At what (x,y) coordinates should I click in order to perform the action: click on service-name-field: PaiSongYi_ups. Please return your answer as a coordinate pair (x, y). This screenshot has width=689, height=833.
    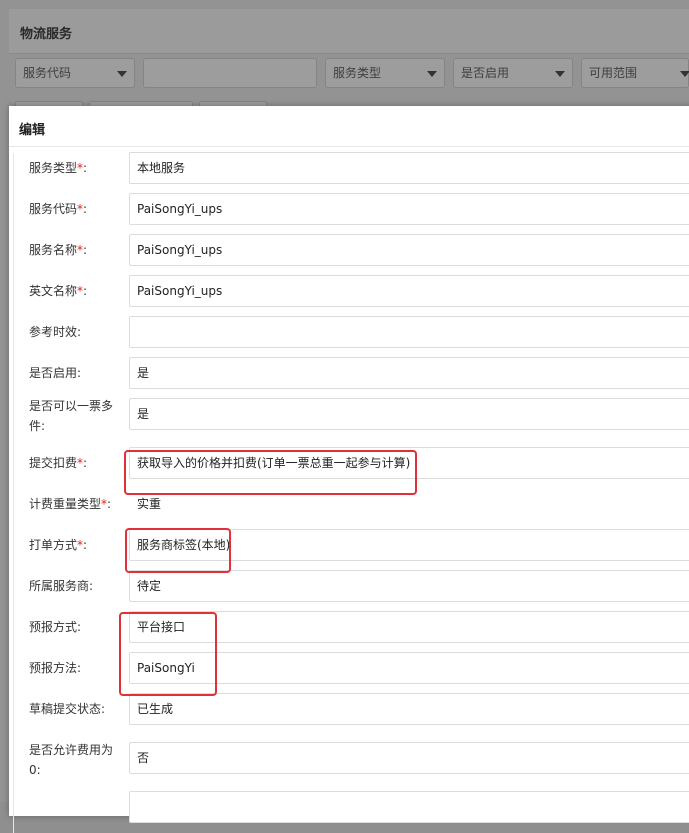
    Looking at the image, I should click on (409, 250).